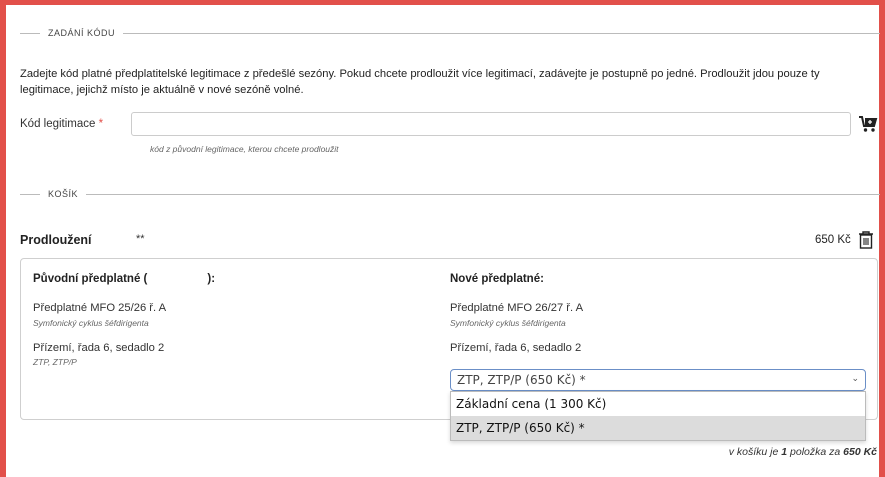 The width and height of the screenshot is (885, 477). What do you see at coordinates (833, 240) in the screenshot?
I see `extension-price: 650 Kč` at bounding box center [833, 240].